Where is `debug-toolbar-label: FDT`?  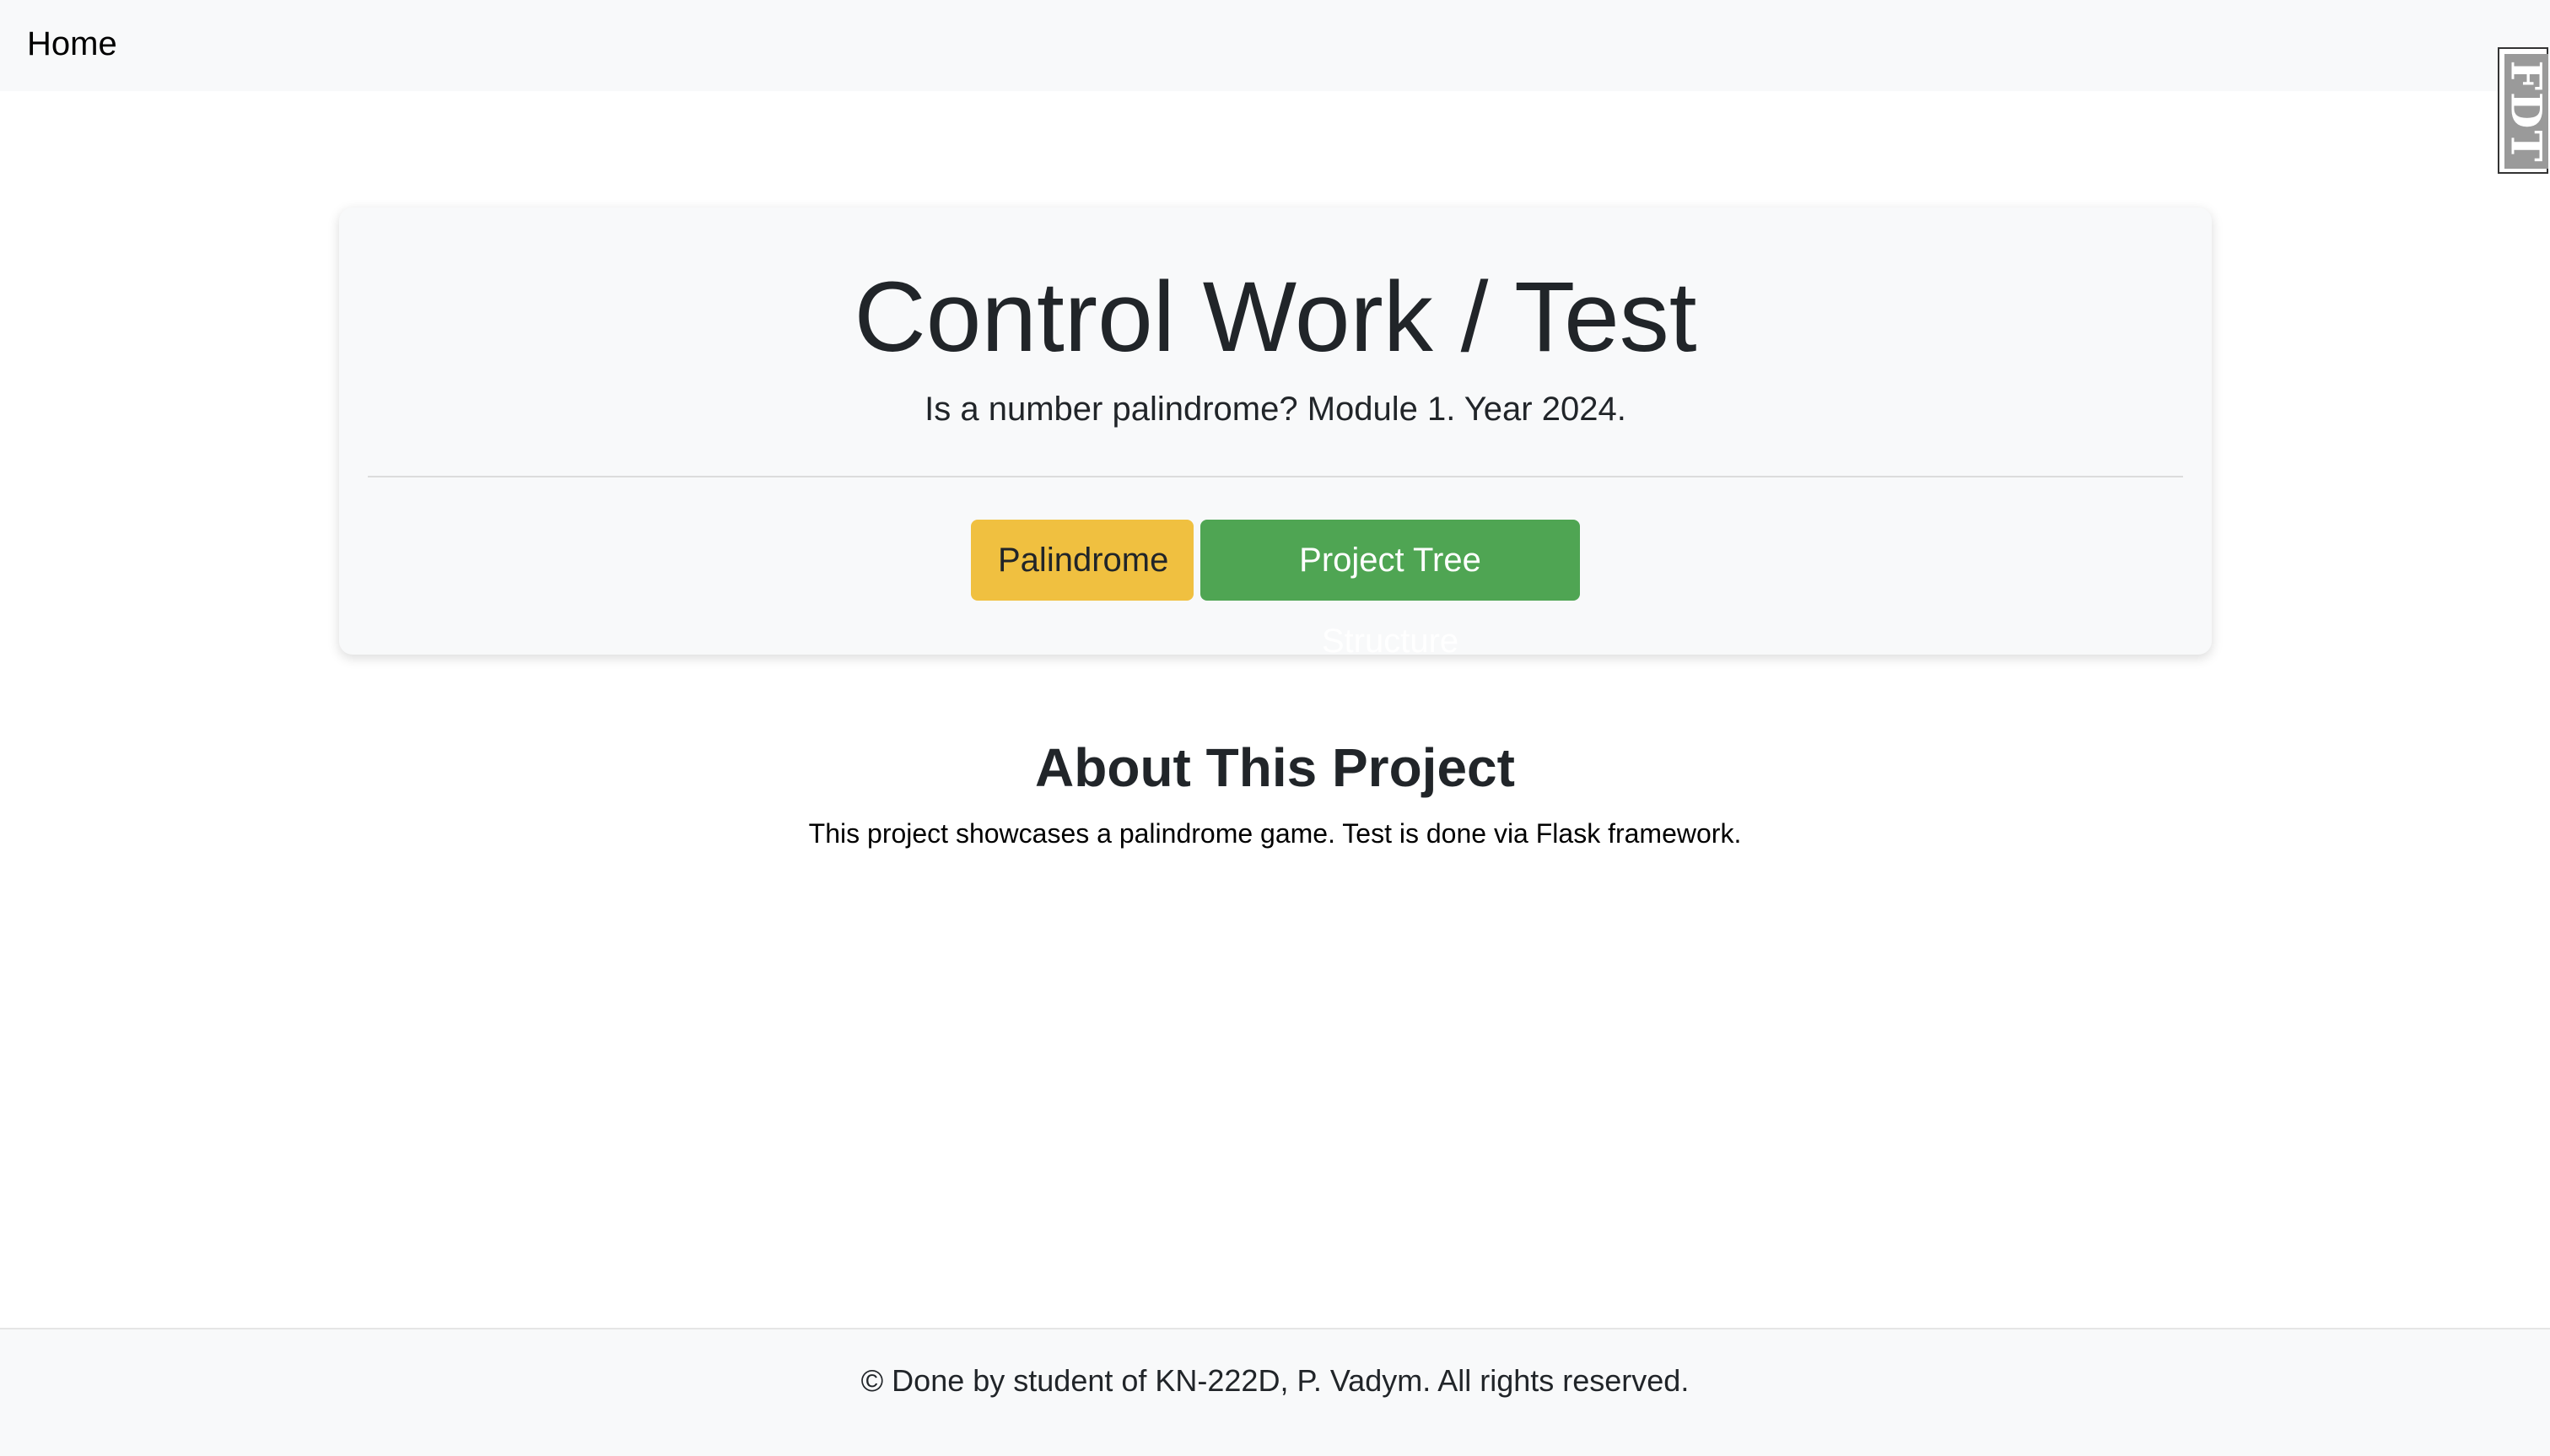
debug-toolbar-label: FDT is located at coordinates (2526, 111).